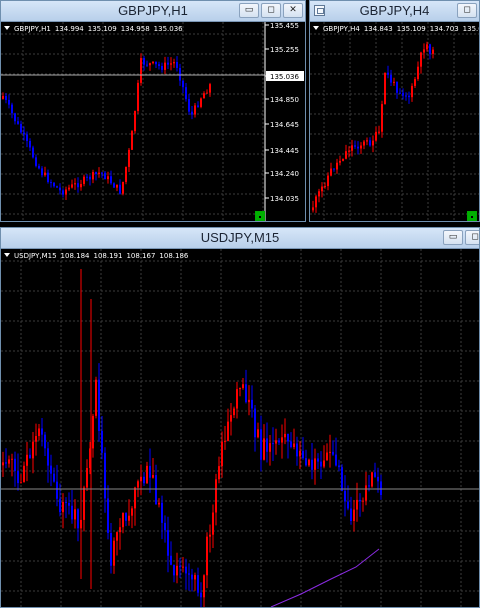  What do you see at coordinates (284, 174) in the screenshot?
I see `price-label: 134.240` at bounding box center [284, 174].